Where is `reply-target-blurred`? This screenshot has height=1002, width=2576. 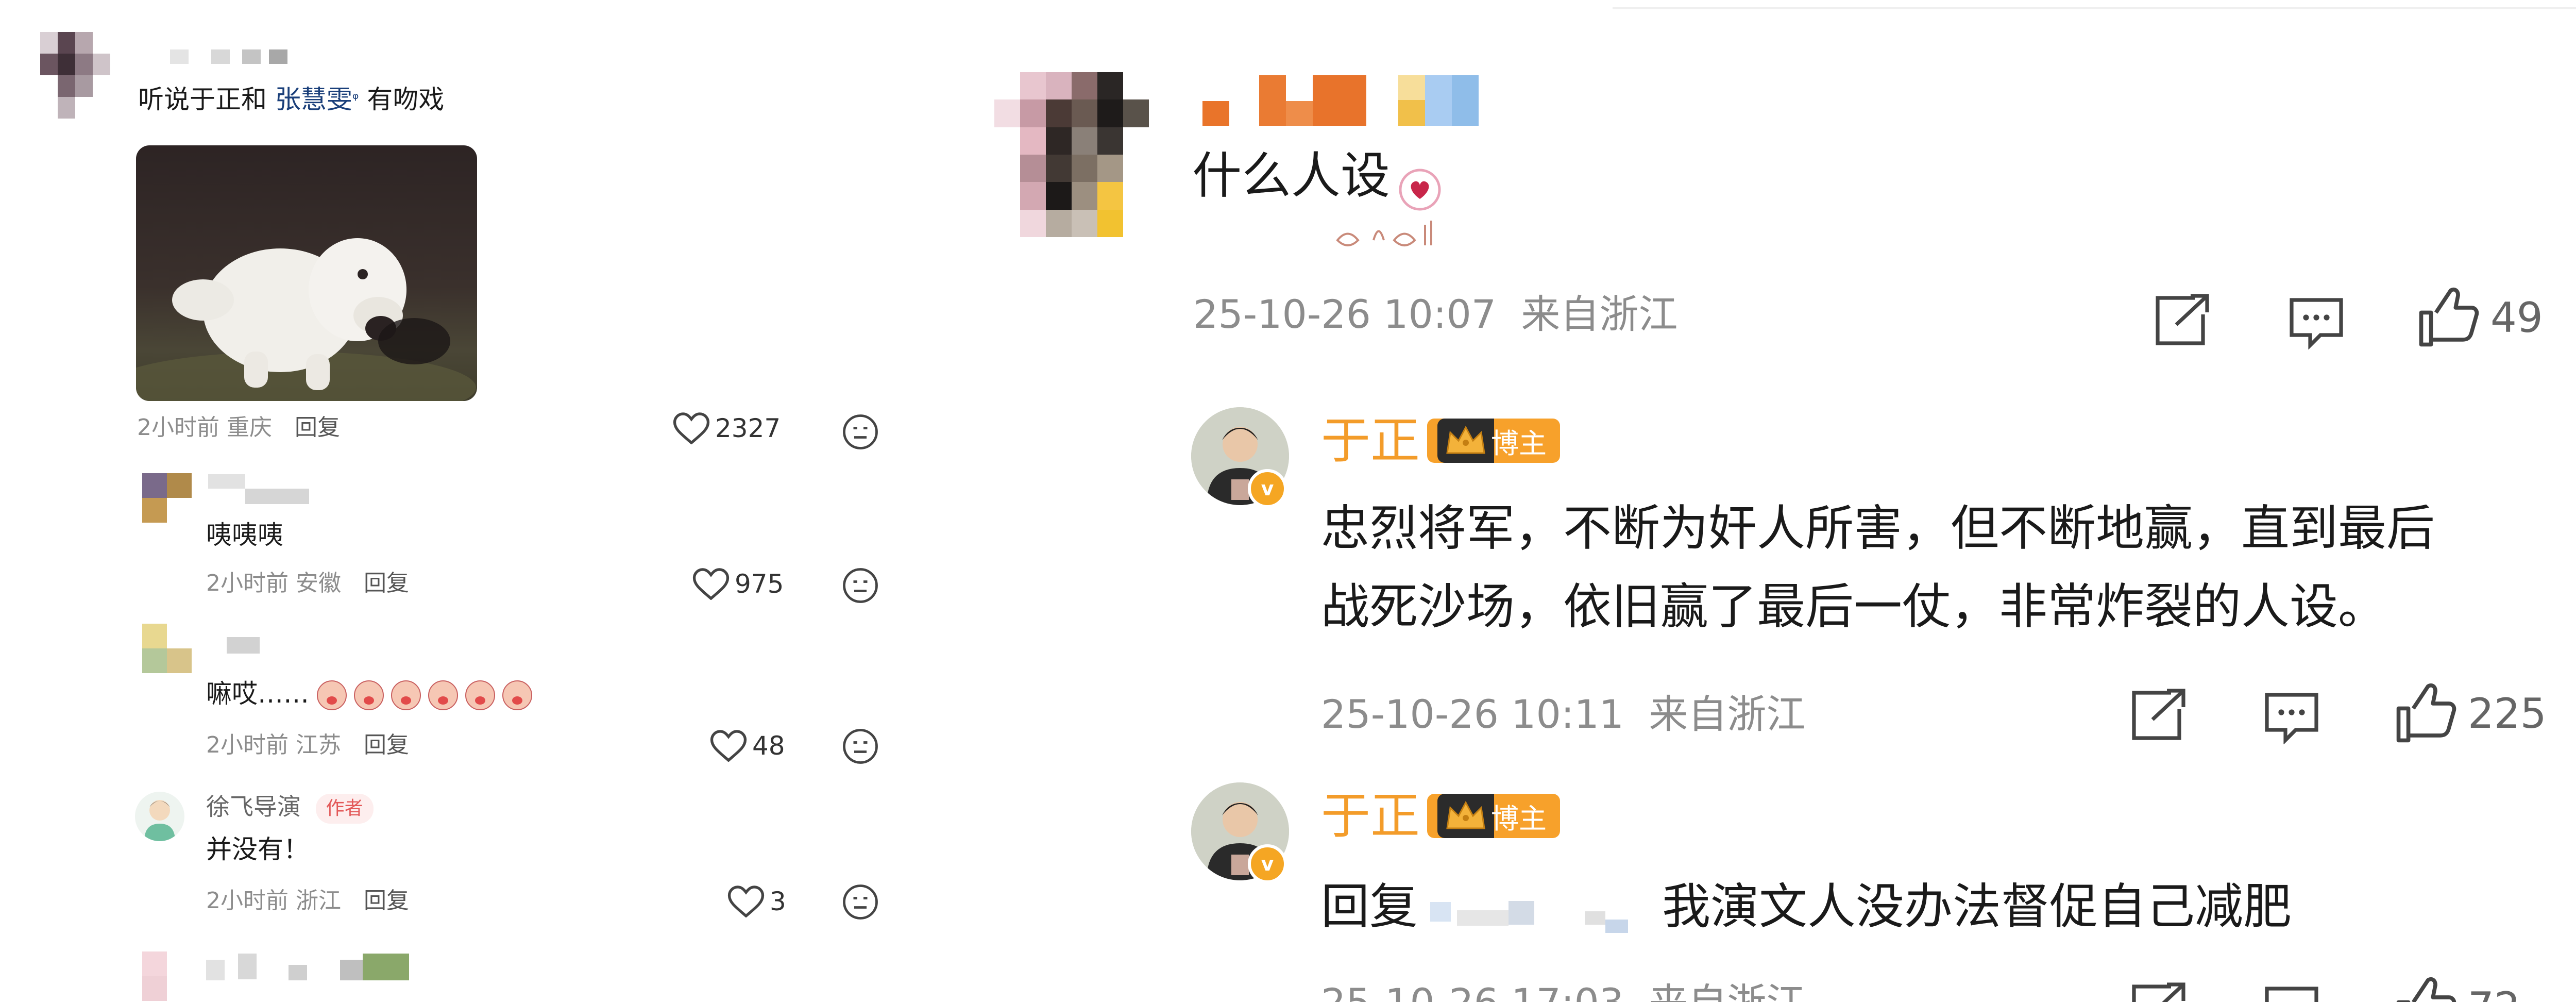 reply-target-blurred is located at coordinates (1538, 907).